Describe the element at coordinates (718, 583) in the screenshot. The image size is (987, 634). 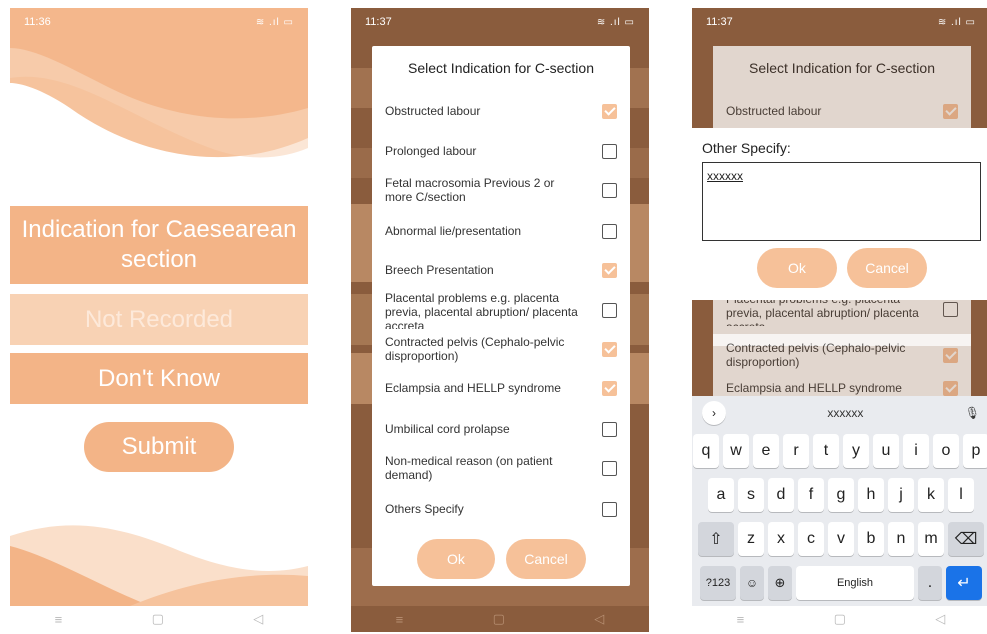
I see `symbols-key: ?123` at that location.